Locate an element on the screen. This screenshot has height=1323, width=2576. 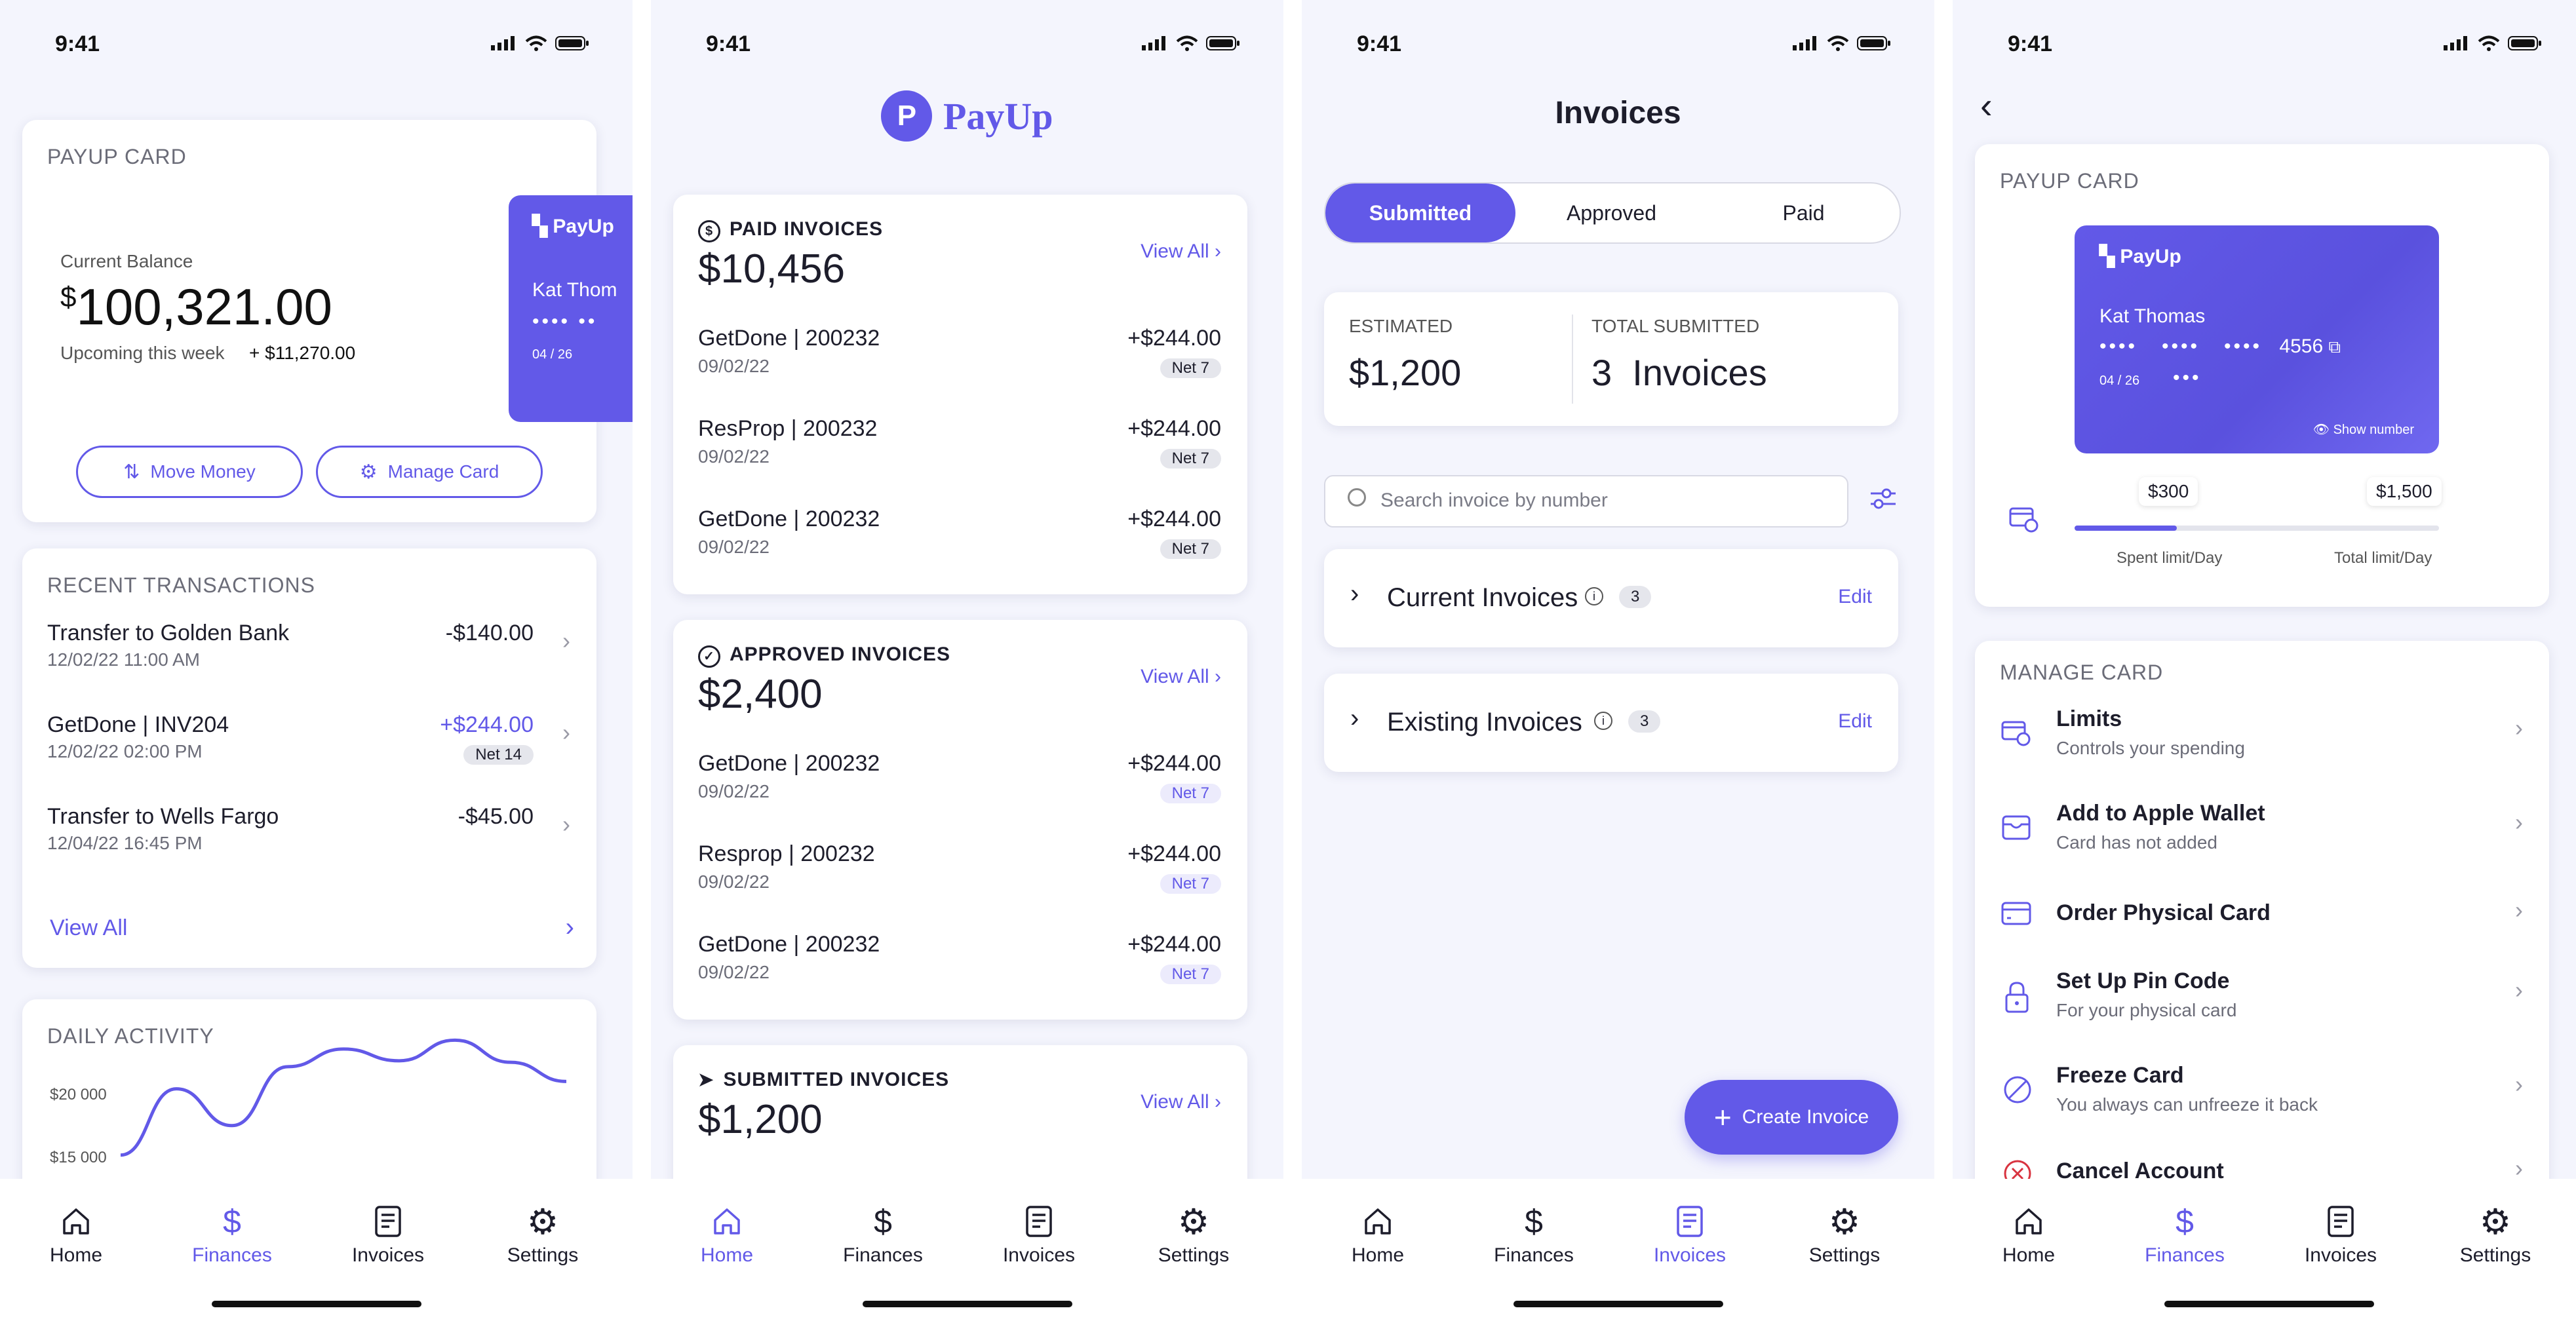
segment-submitted: Submitted is located at coordinates (1420, 212).